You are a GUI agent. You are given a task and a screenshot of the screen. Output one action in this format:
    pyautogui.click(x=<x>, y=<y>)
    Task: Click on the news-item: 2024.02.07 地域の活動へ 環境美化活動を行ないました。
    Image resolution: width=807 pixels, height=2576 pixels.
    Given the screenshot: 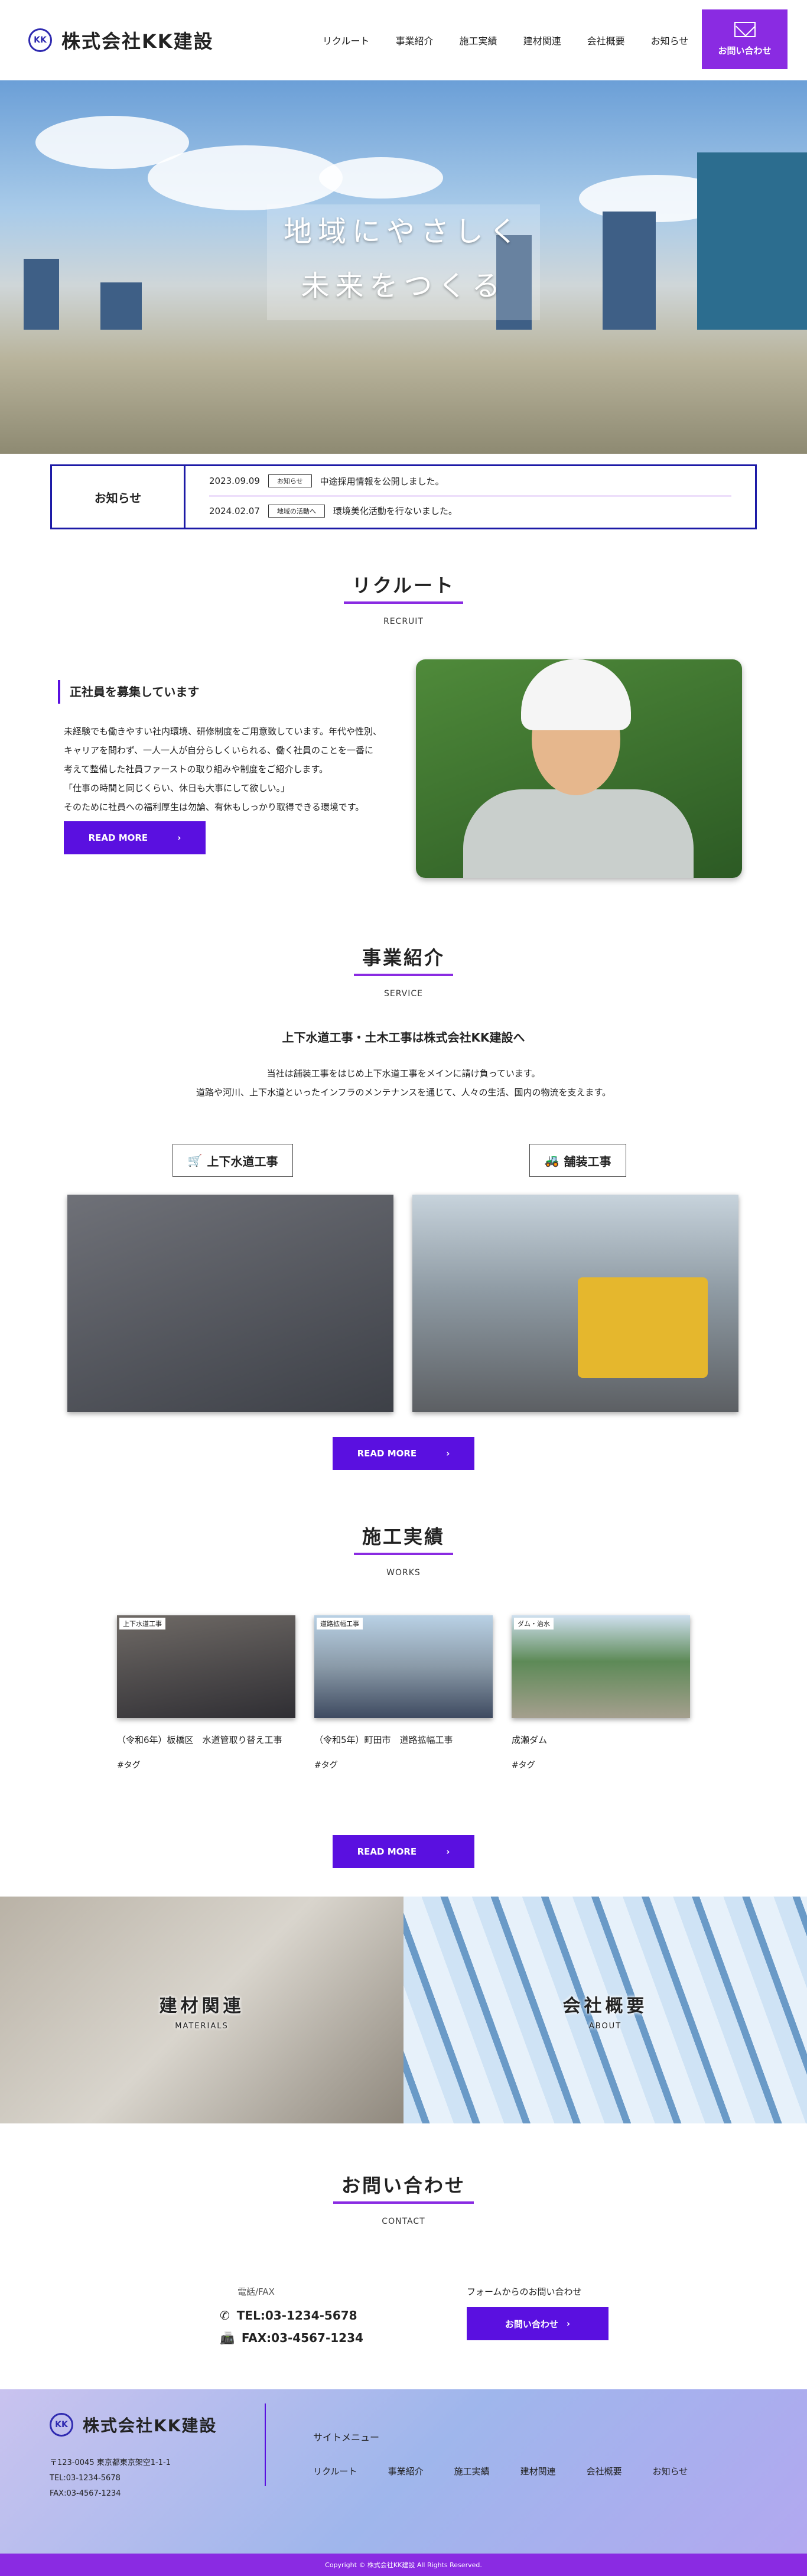 What is the action you would take?
    pyautogui.click(x=470, y=510)
    